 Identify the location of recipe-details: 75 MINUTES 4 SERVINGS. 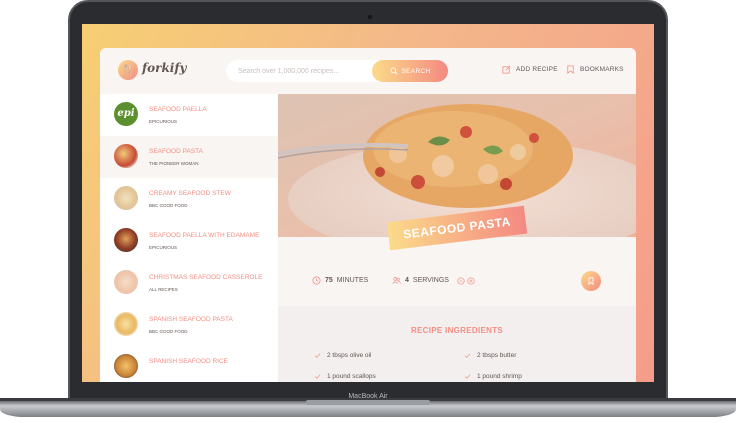
(457, 281).